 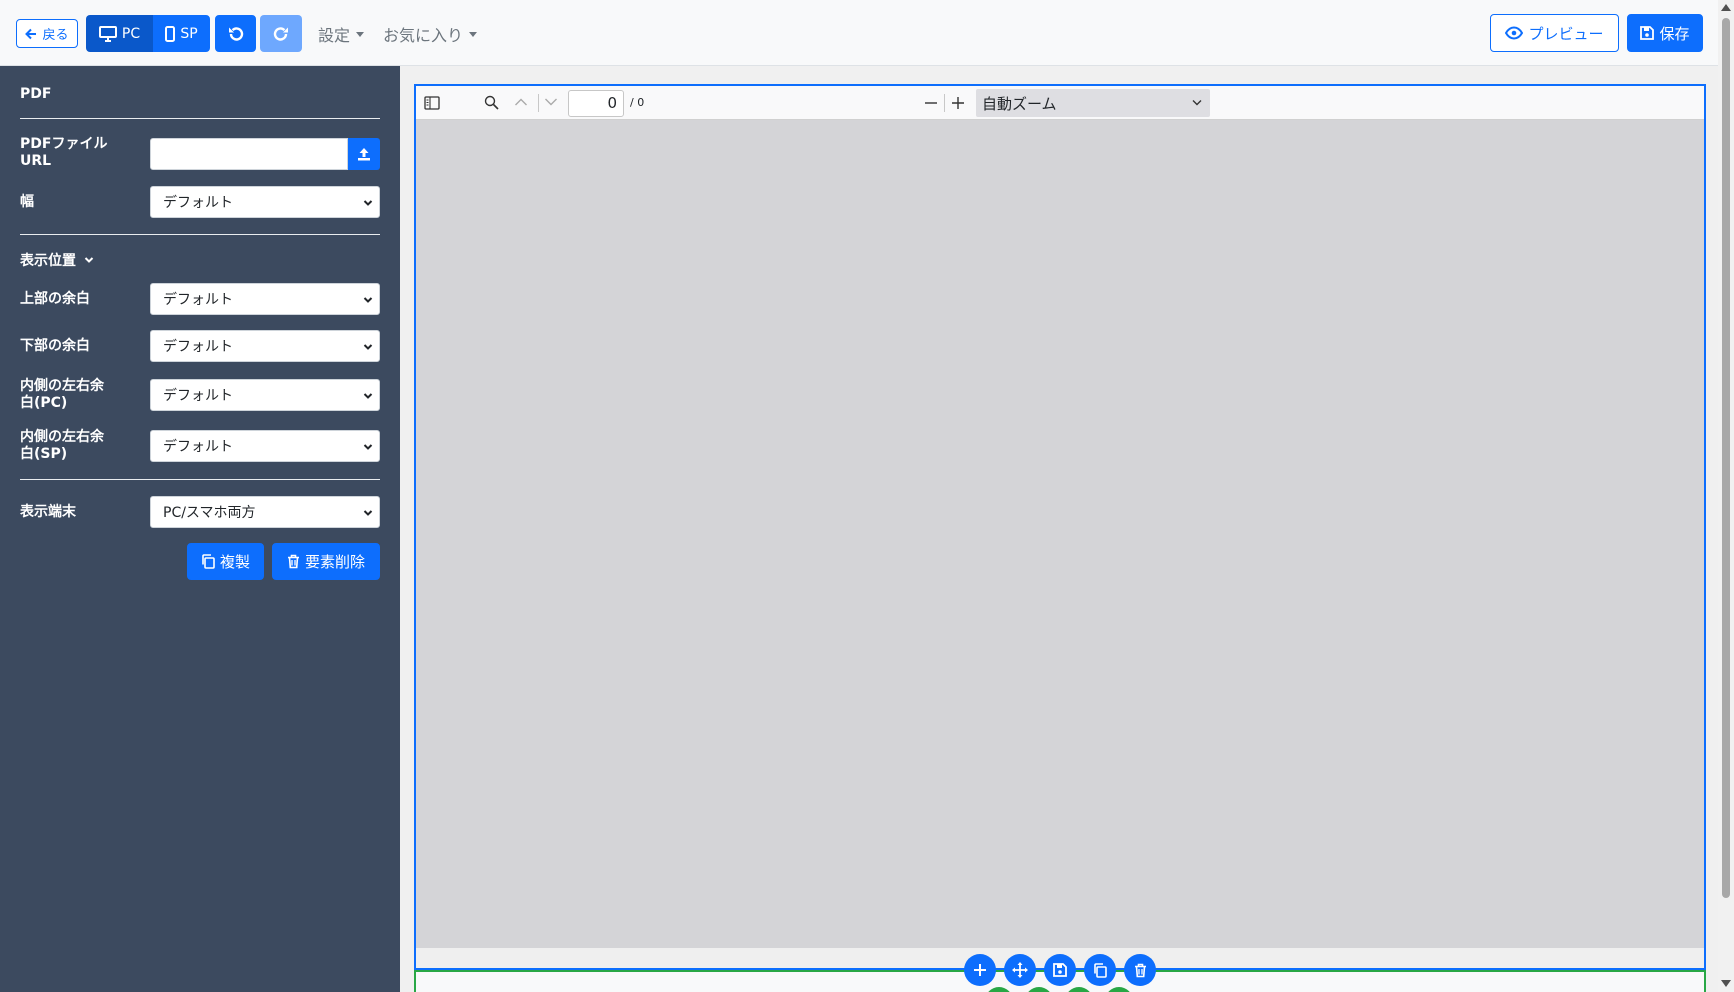 I want to click on settings-label: 設定, so click(x=334, y=35).